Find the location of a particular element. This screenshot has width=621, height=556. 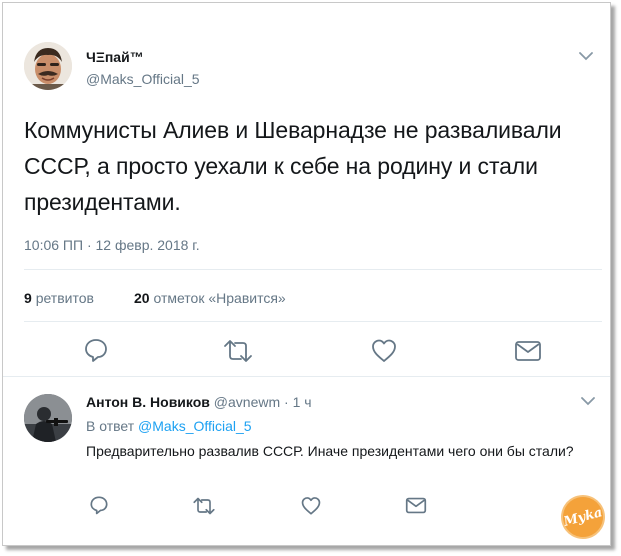

reply-header: Антон В. Новиков @avnewm · 1 ч is located at coordinates (199, 402).